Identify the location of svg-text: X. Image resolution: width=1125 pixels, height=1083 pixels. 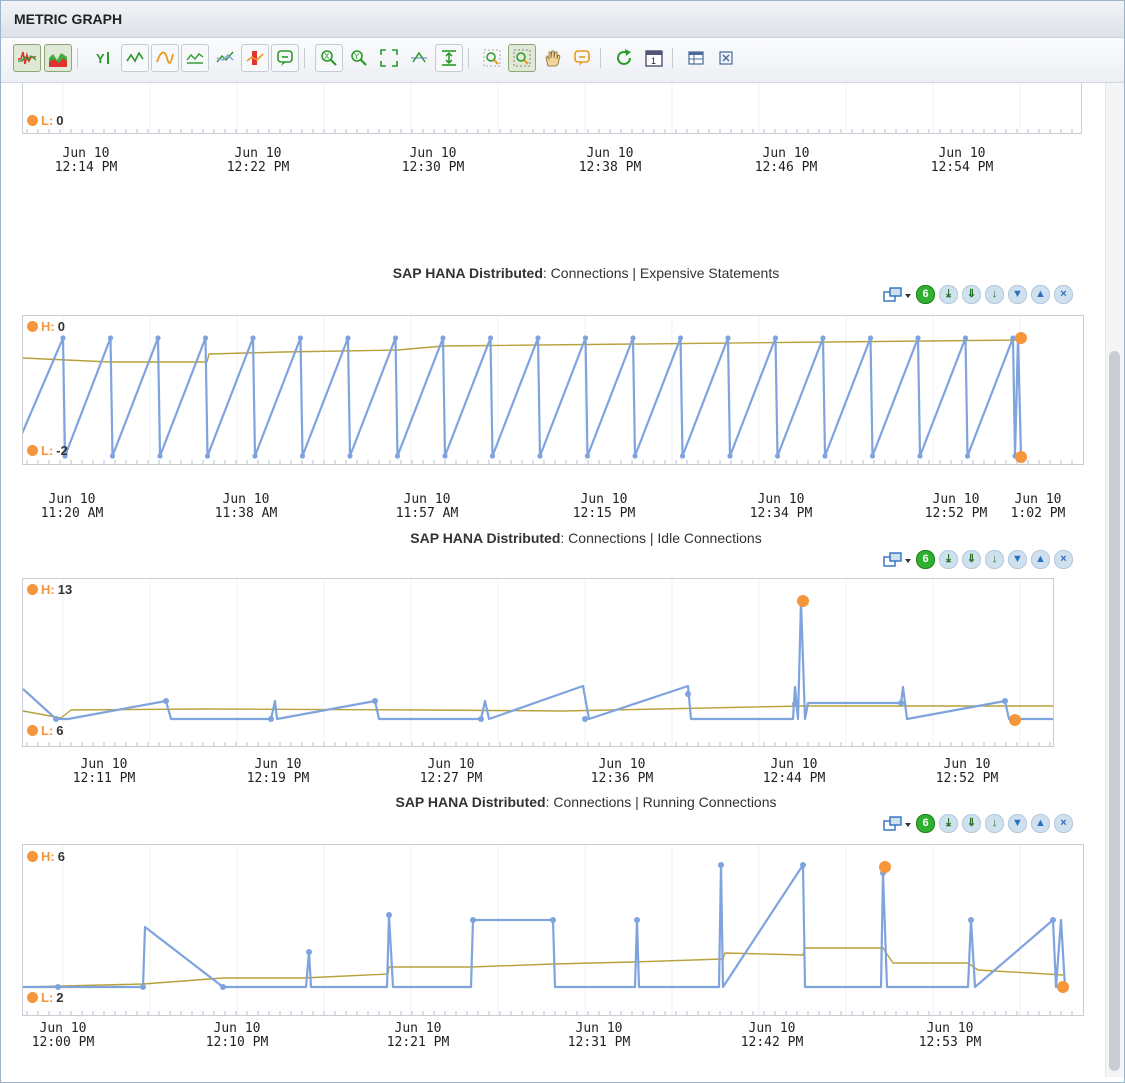
(327, 56).